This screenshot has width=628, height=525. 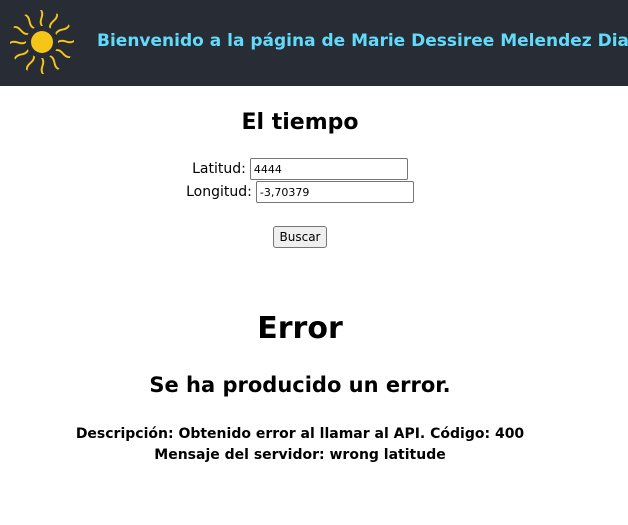 I want to click on latitude-row: Latitud:, so click(x=300, y=169).